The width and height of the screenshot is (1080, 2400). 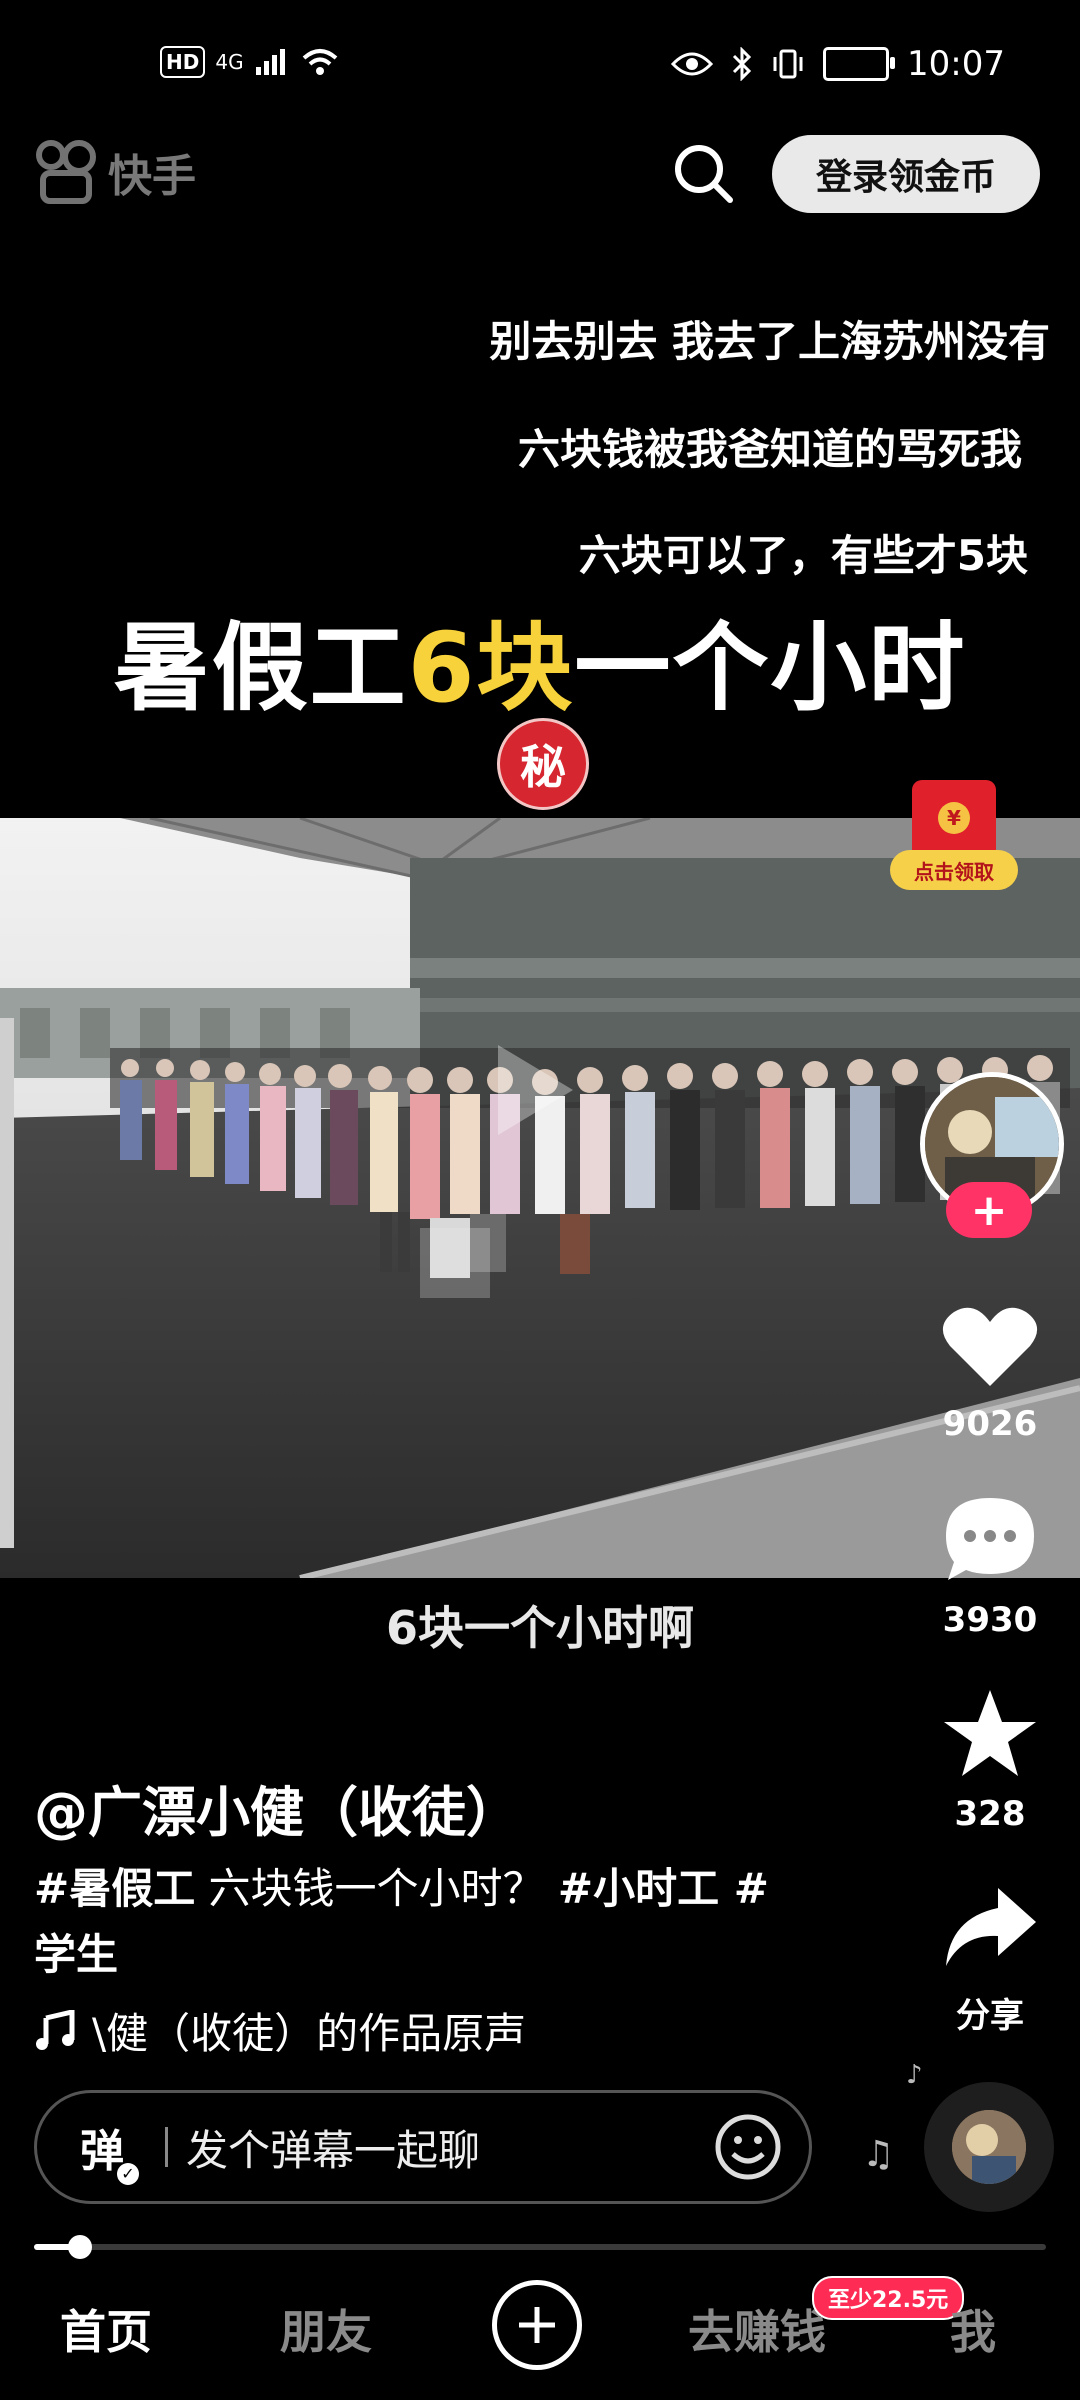 What do you see at coordinates (990, 1733) in the screenshot?
I see `star-icon` at bounding box center [990, 1733].